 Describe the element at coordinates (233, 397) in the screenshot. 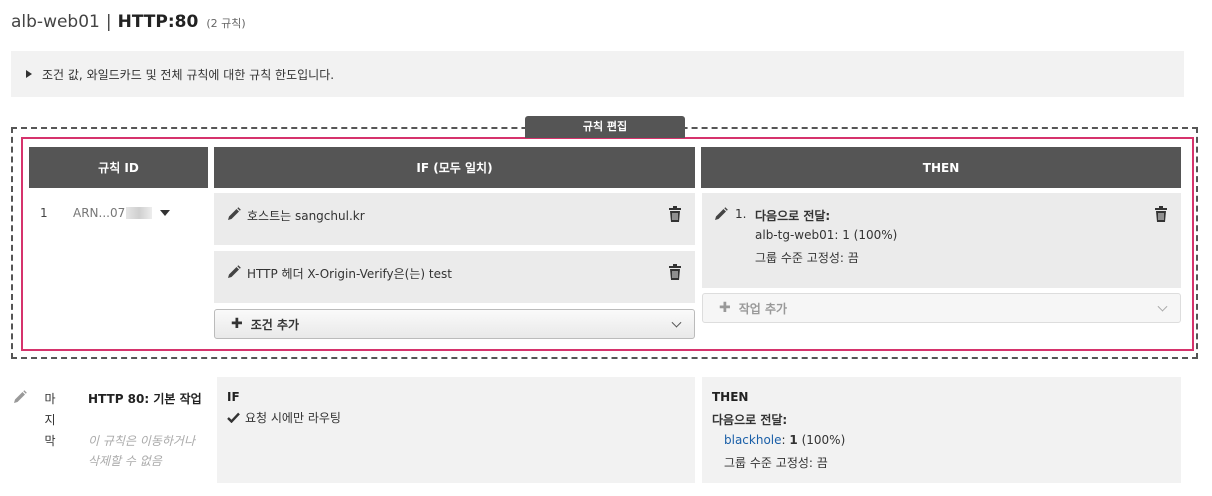

I see `default-if-header: IF` at that location.